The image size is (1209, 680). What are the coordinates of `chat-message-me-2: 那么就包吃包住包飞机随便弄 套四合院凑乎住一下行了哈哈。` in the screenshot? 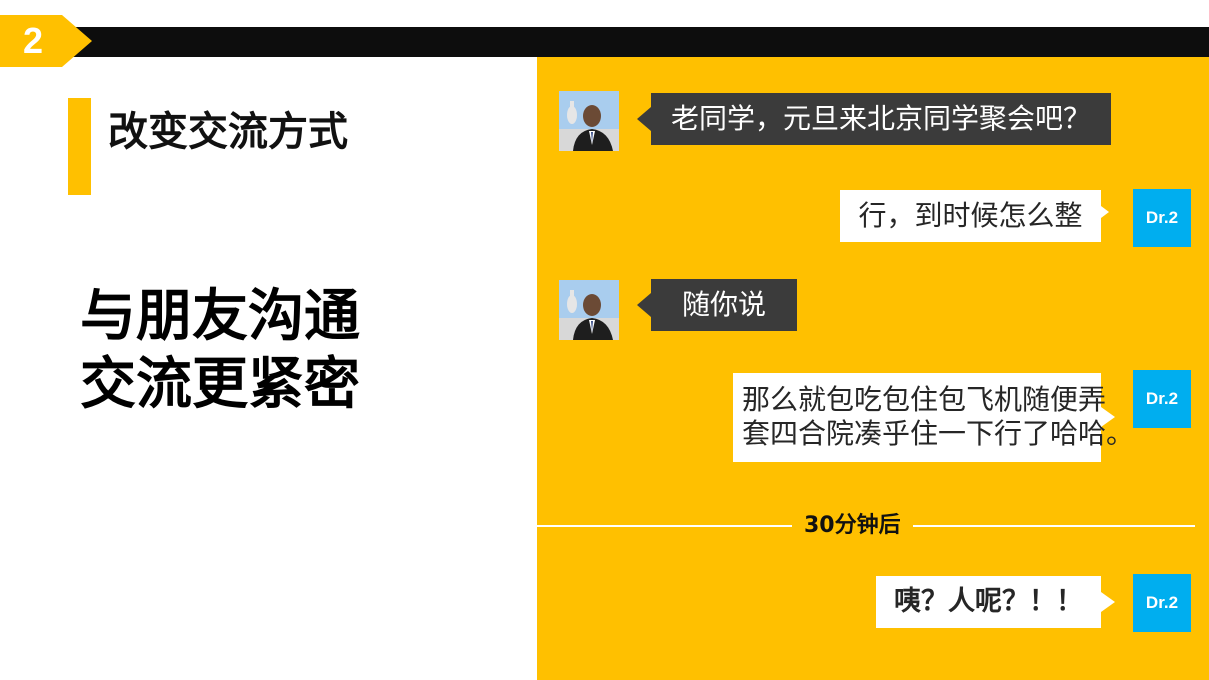 It's located at (934, 417).